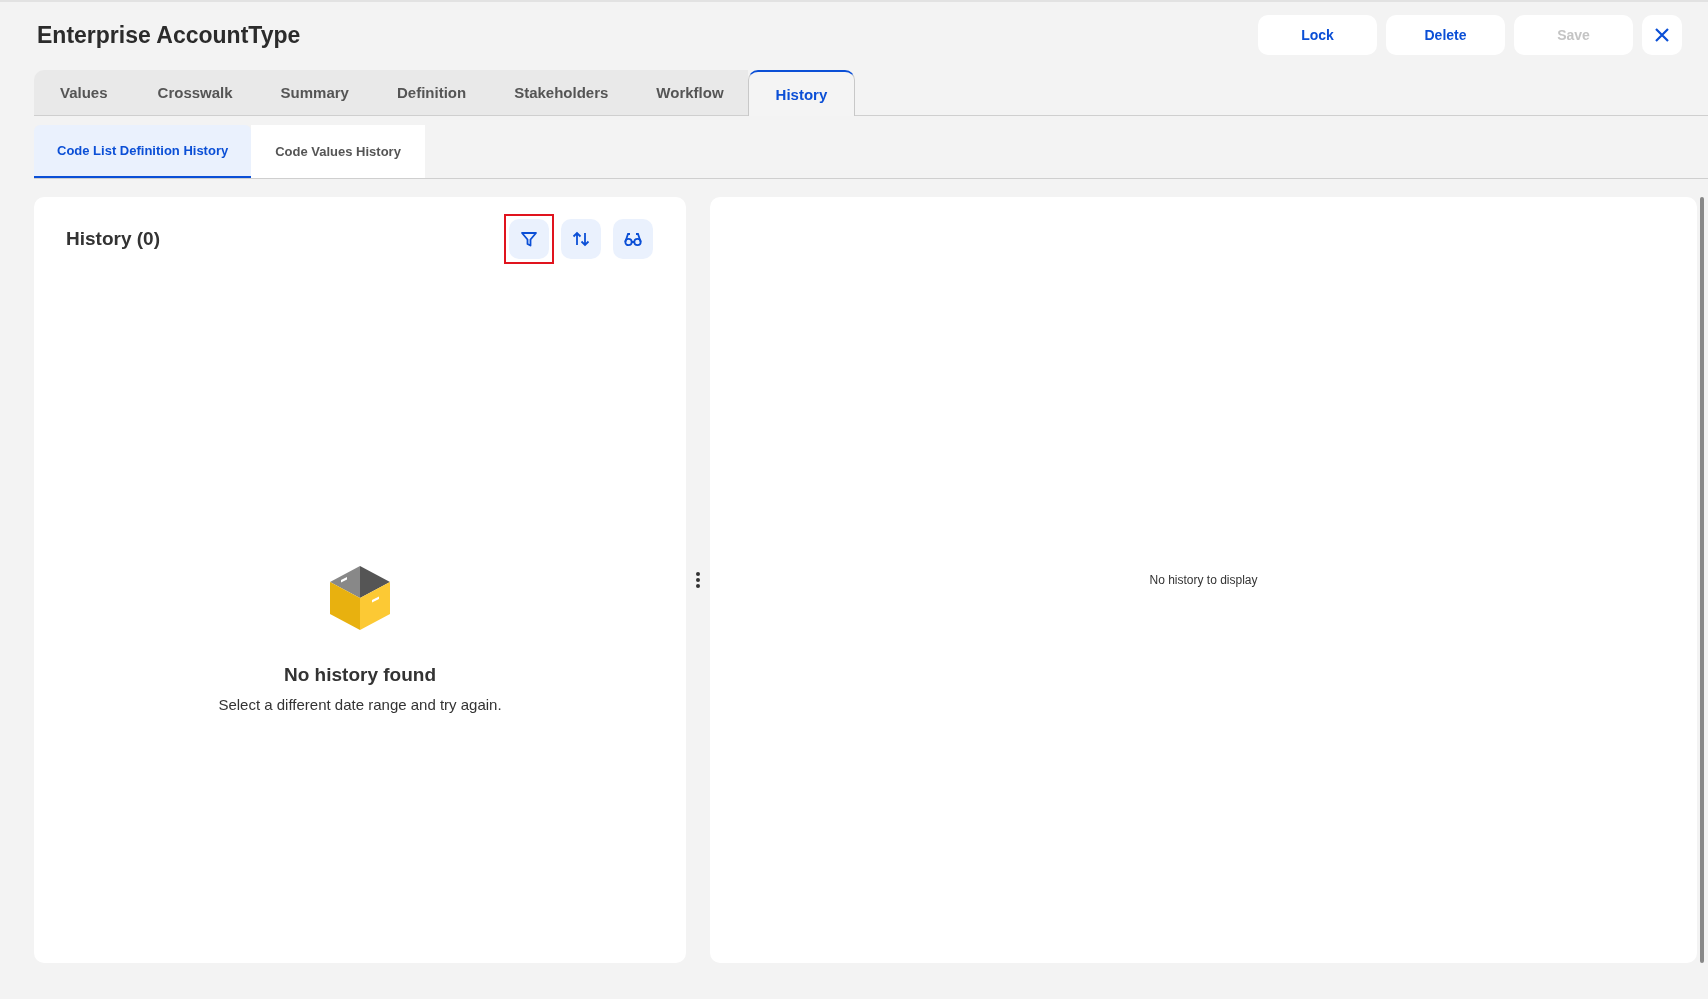  Describe the element at coordinates (690, 92) in the screenshot. I see `tab: Workflow` at that location.